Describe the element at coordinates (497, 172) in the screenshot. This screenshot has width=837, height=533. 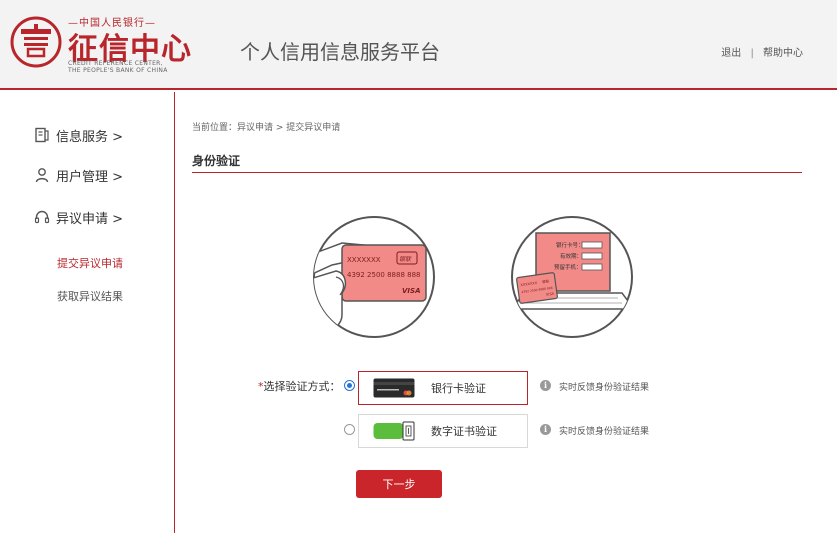
I see `title-divider` at that location.